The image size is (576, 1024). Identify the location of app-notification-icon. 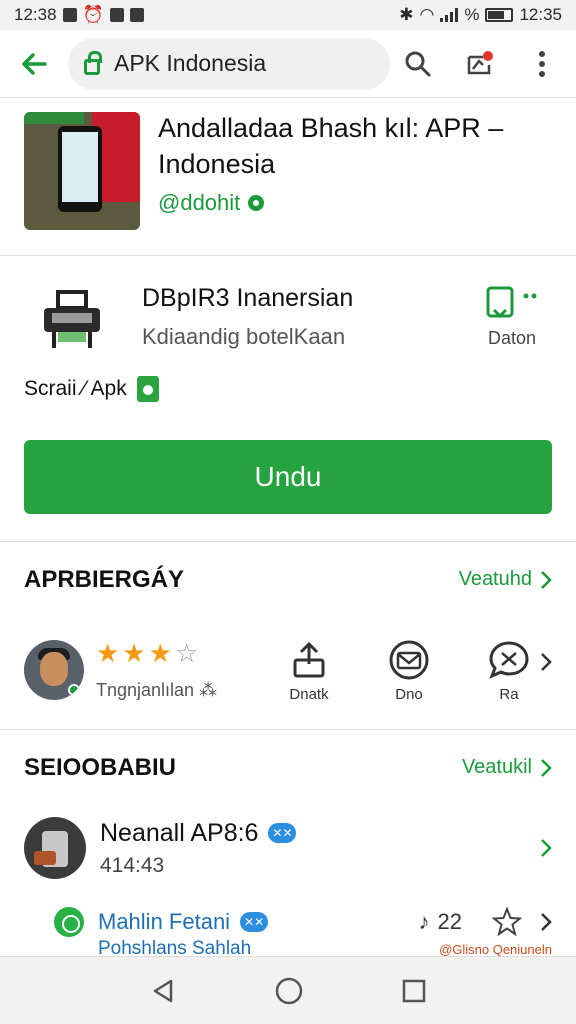
(116, 15).